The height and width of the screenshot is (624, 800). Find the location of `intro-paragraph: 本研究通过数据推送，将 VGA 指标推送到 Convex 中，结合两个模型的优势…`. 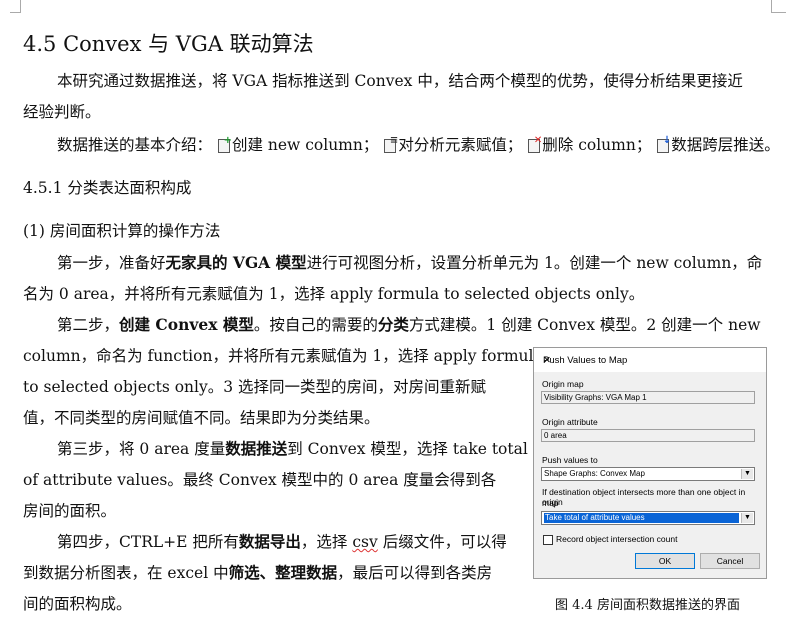

intro-paragraph: 本研究通过数据推送，将 VGA 指标推送到 Convex 中，结合两个模型的优势… is located at coordinates (400, 81).